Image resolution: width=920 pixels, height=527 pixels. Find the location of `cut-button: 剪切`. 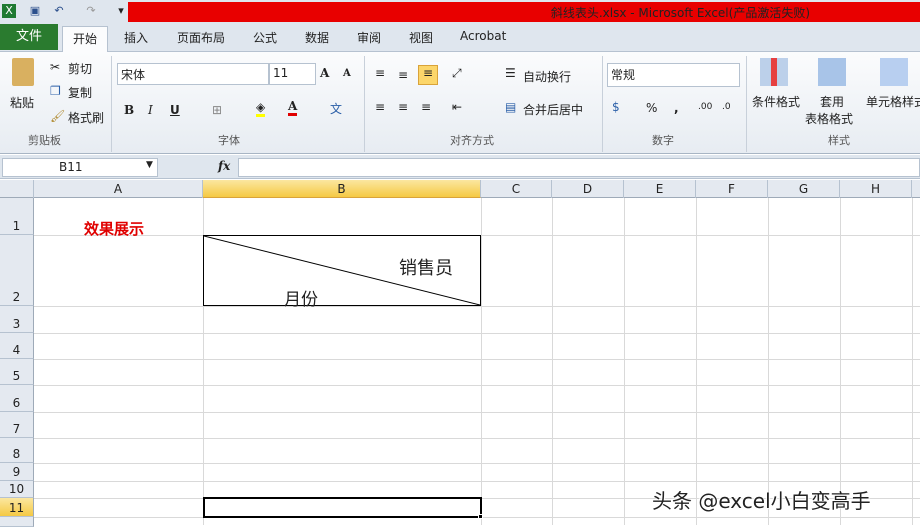

cut-button: 剪切 is located at coordinates (80, 68).